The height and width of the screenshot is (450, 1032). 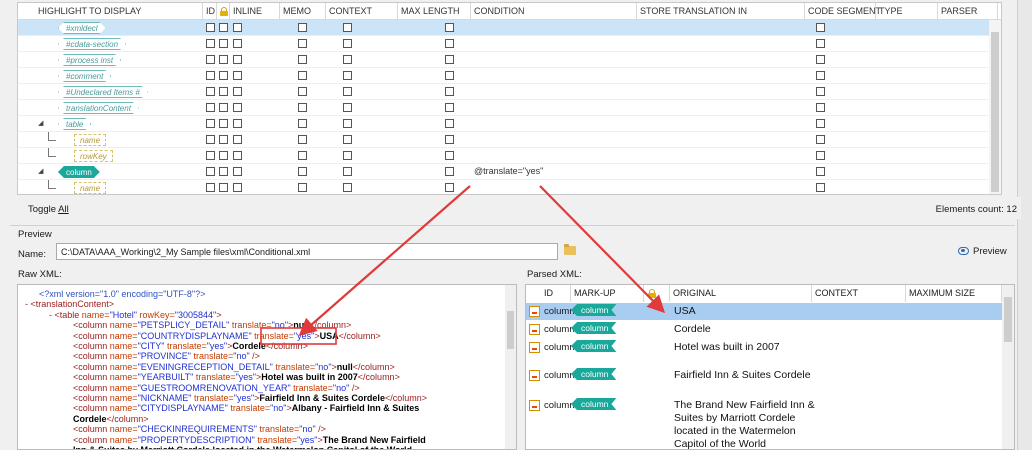 What do you see at coordinates (255, 11) in the screenshot?
I see `col-inline: INLINE` at bounding box center [255, 11].